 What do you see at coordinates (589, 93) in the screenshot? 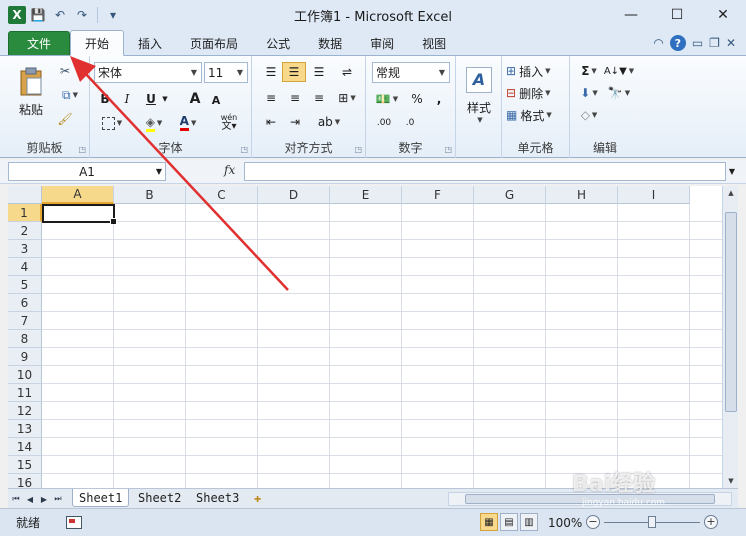
I see `fill-button: ⬇ ▼` at bounding box center [589, 93].